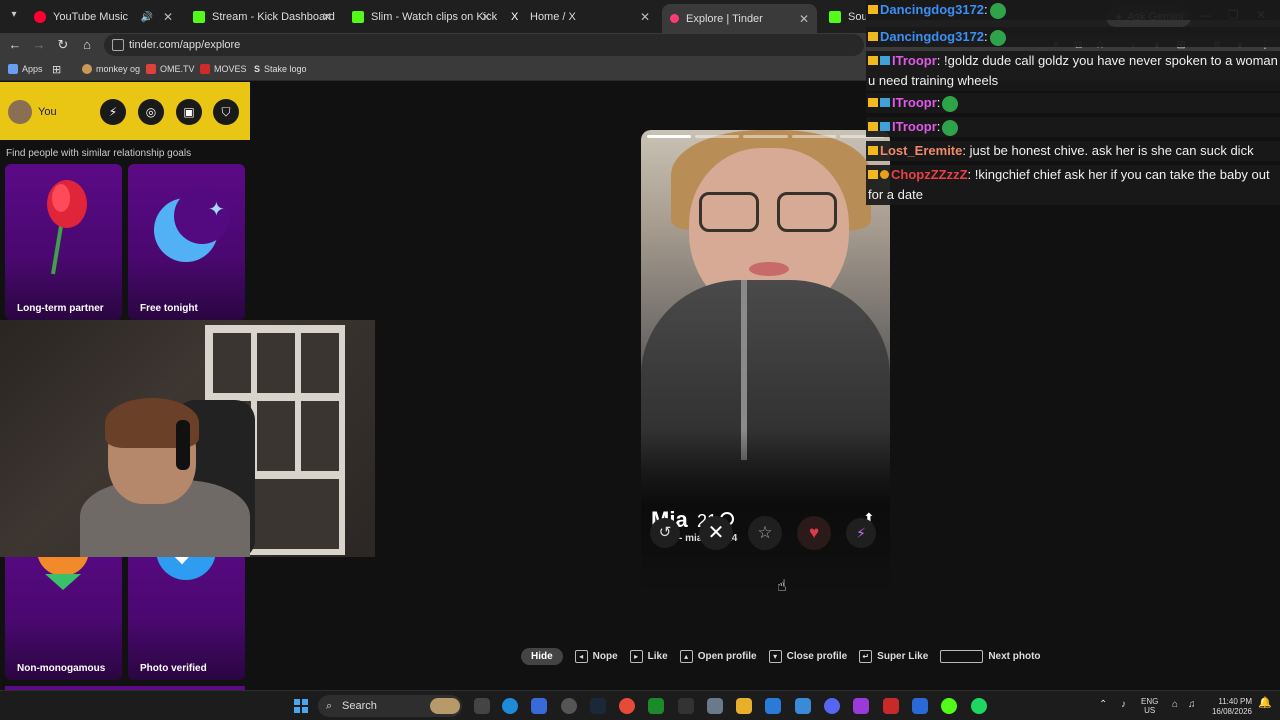  What do you see at coordinates (510, 706) in the screenshot?
I see `edge-icon` at bounding box center [510, 706].